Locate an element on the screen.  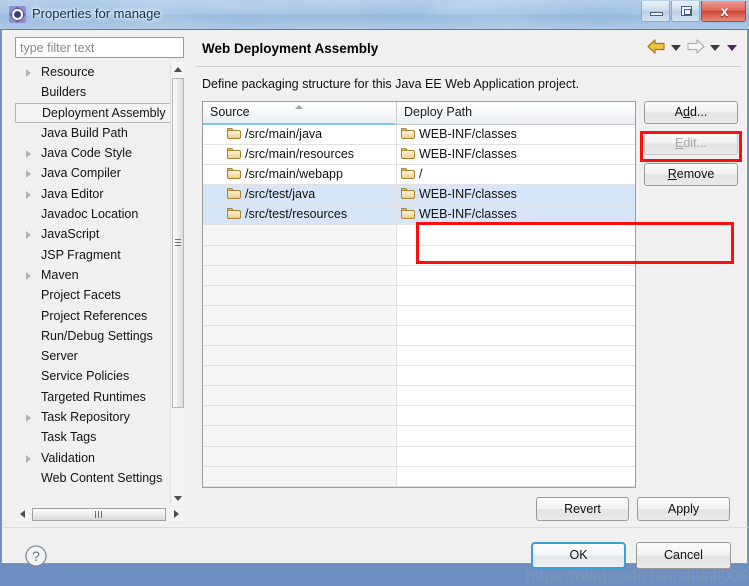
sidebar-item-run-debug-settings: Run/Debug Settings is located at coordinates (92, 336).